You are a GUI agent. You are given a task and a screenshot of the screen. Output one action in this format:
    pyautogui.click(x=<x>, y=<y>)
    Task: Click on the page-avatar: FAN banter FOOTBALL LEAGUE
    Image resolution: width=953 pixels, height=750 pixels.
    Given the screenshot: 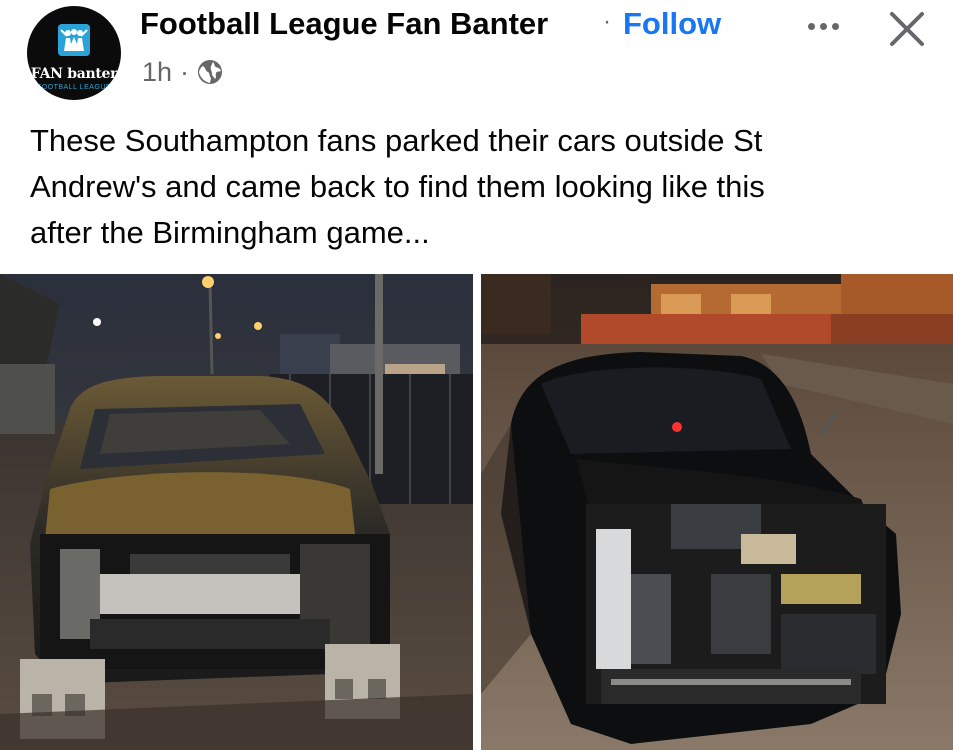 What is the action you would take?
    pyautogui.click(x=74, y=53)
    